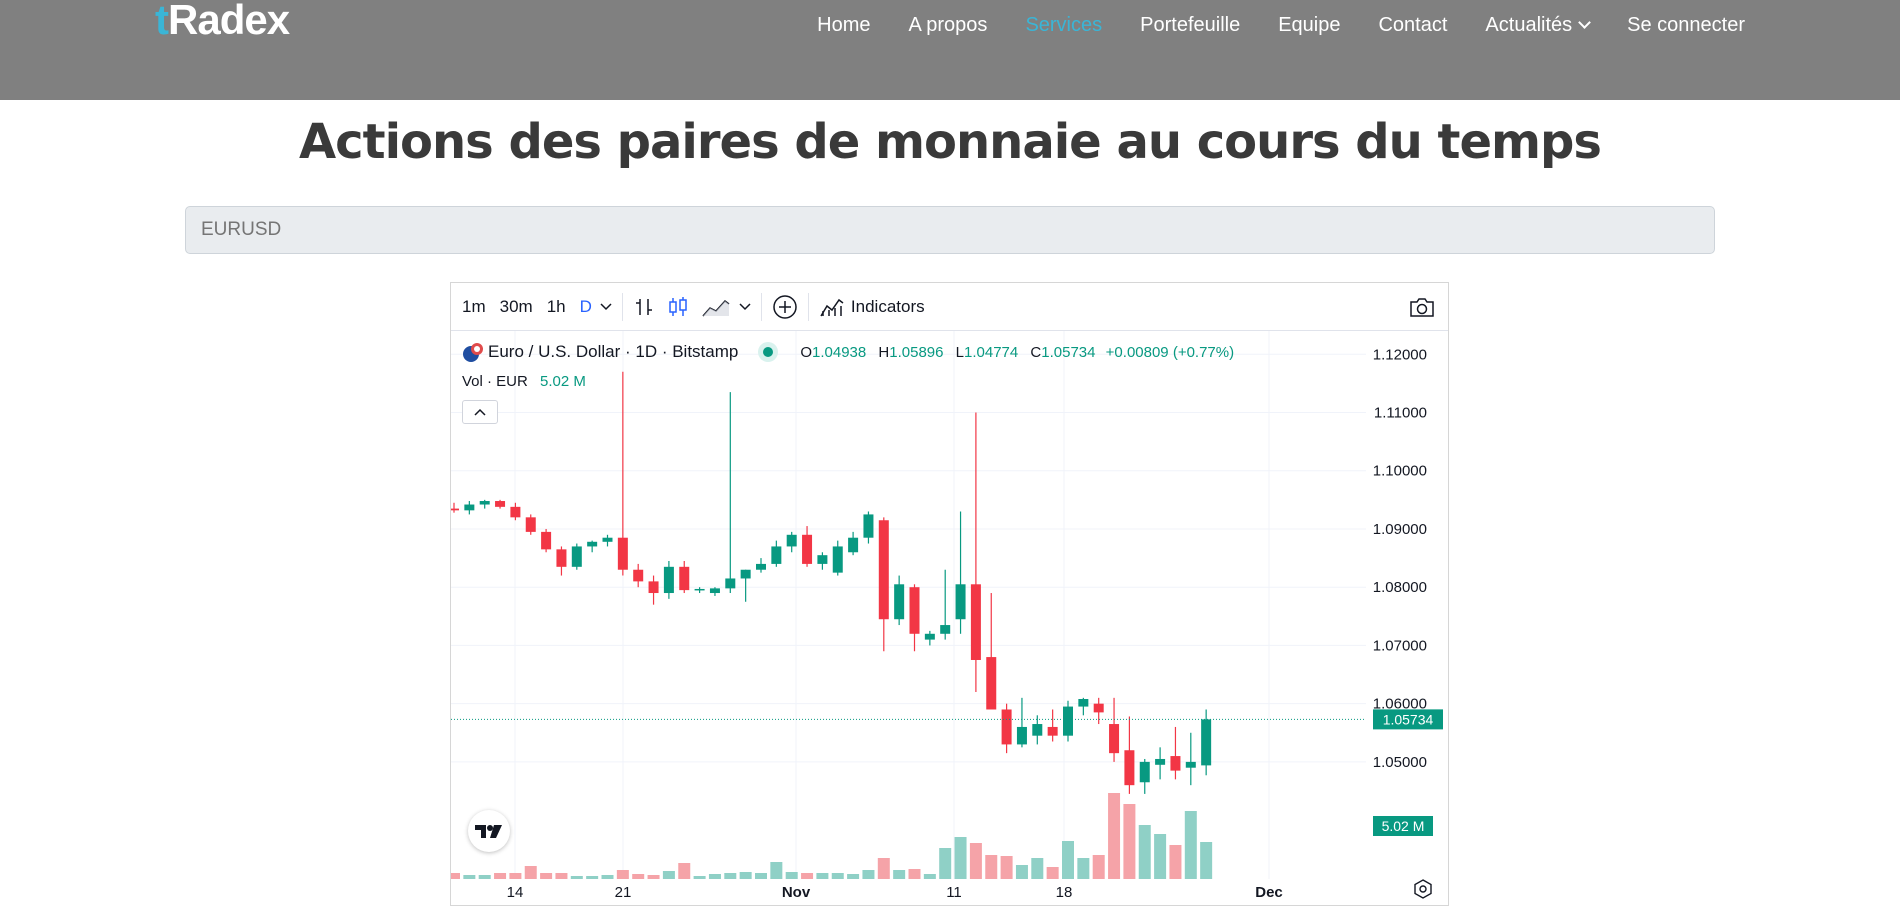 The height and width of the screenshot is (918, 1900). I want to click on nav-link-actualit-s: Actualités, so click(1538, 25).